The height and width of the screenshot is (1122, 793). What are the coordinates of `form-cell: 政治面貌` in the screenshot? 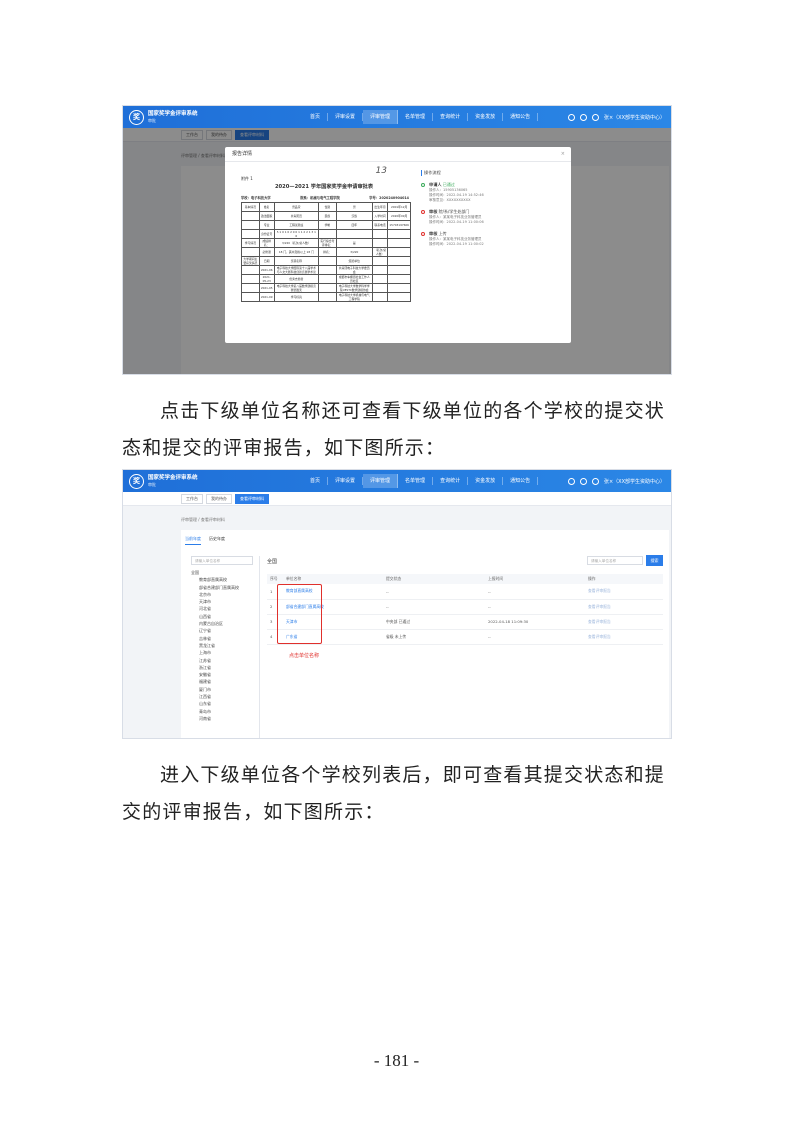 It's located at (266, 216).